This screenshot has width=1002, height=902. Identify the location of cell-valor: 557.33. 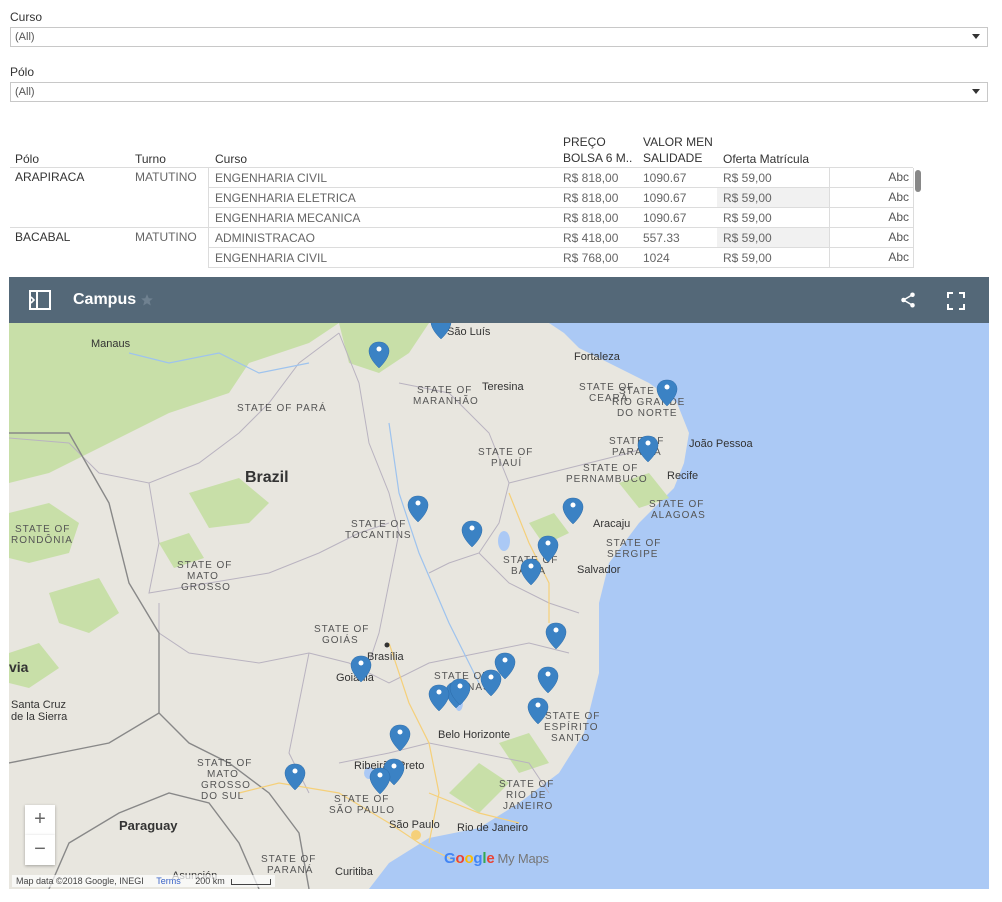
(661, 238).